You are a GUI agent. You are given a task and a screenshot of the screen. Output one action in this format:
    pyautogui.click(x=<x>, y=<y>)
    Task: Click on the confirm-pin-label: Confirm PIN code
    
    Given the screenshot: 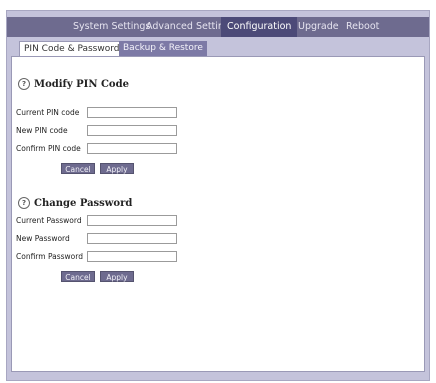 What is the action you would take?
    pyautogui.click(x=48, y=148)
    